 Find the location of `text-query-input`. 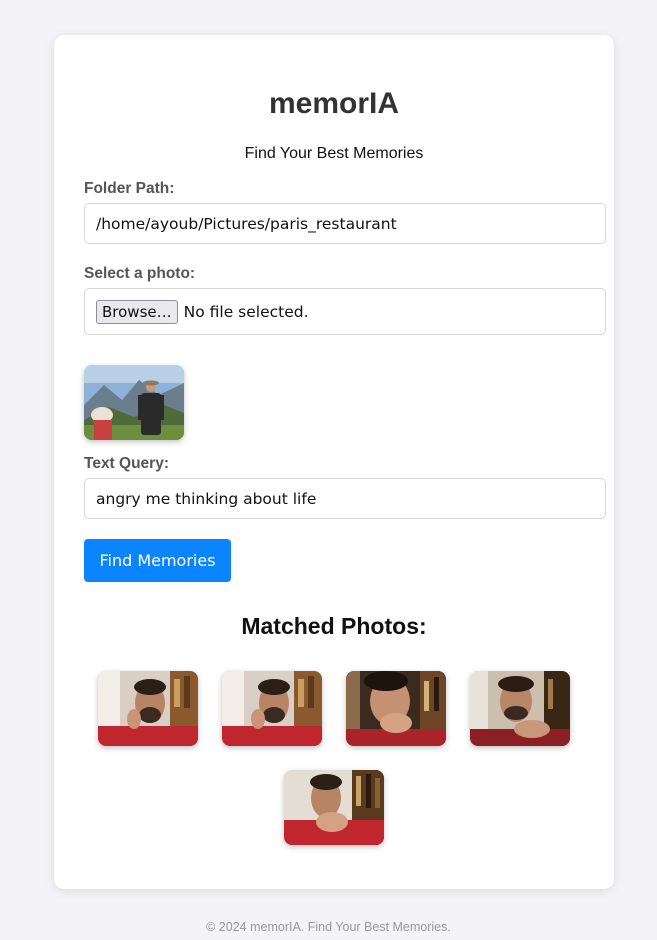

text-query-input is located at coordinates (345, 498).